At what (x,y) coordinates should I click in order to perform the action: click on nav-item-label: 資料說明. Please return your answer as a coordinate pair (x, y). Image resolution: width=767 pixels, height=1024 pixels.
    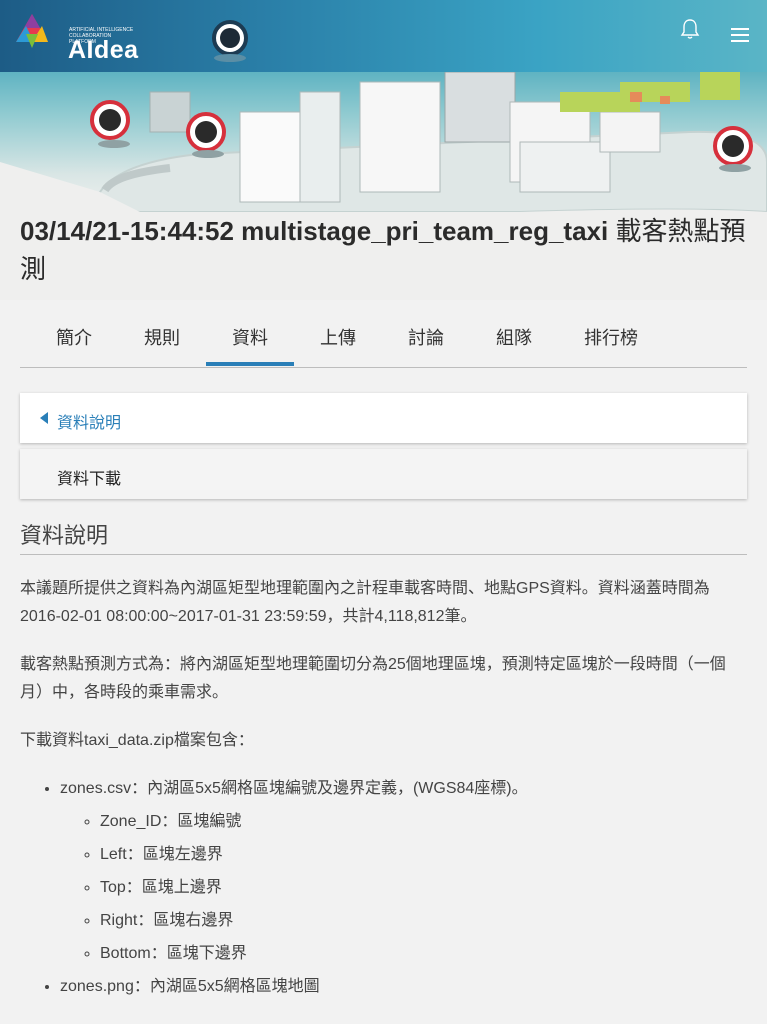
    Looking at the image, I should click on (89, 423).